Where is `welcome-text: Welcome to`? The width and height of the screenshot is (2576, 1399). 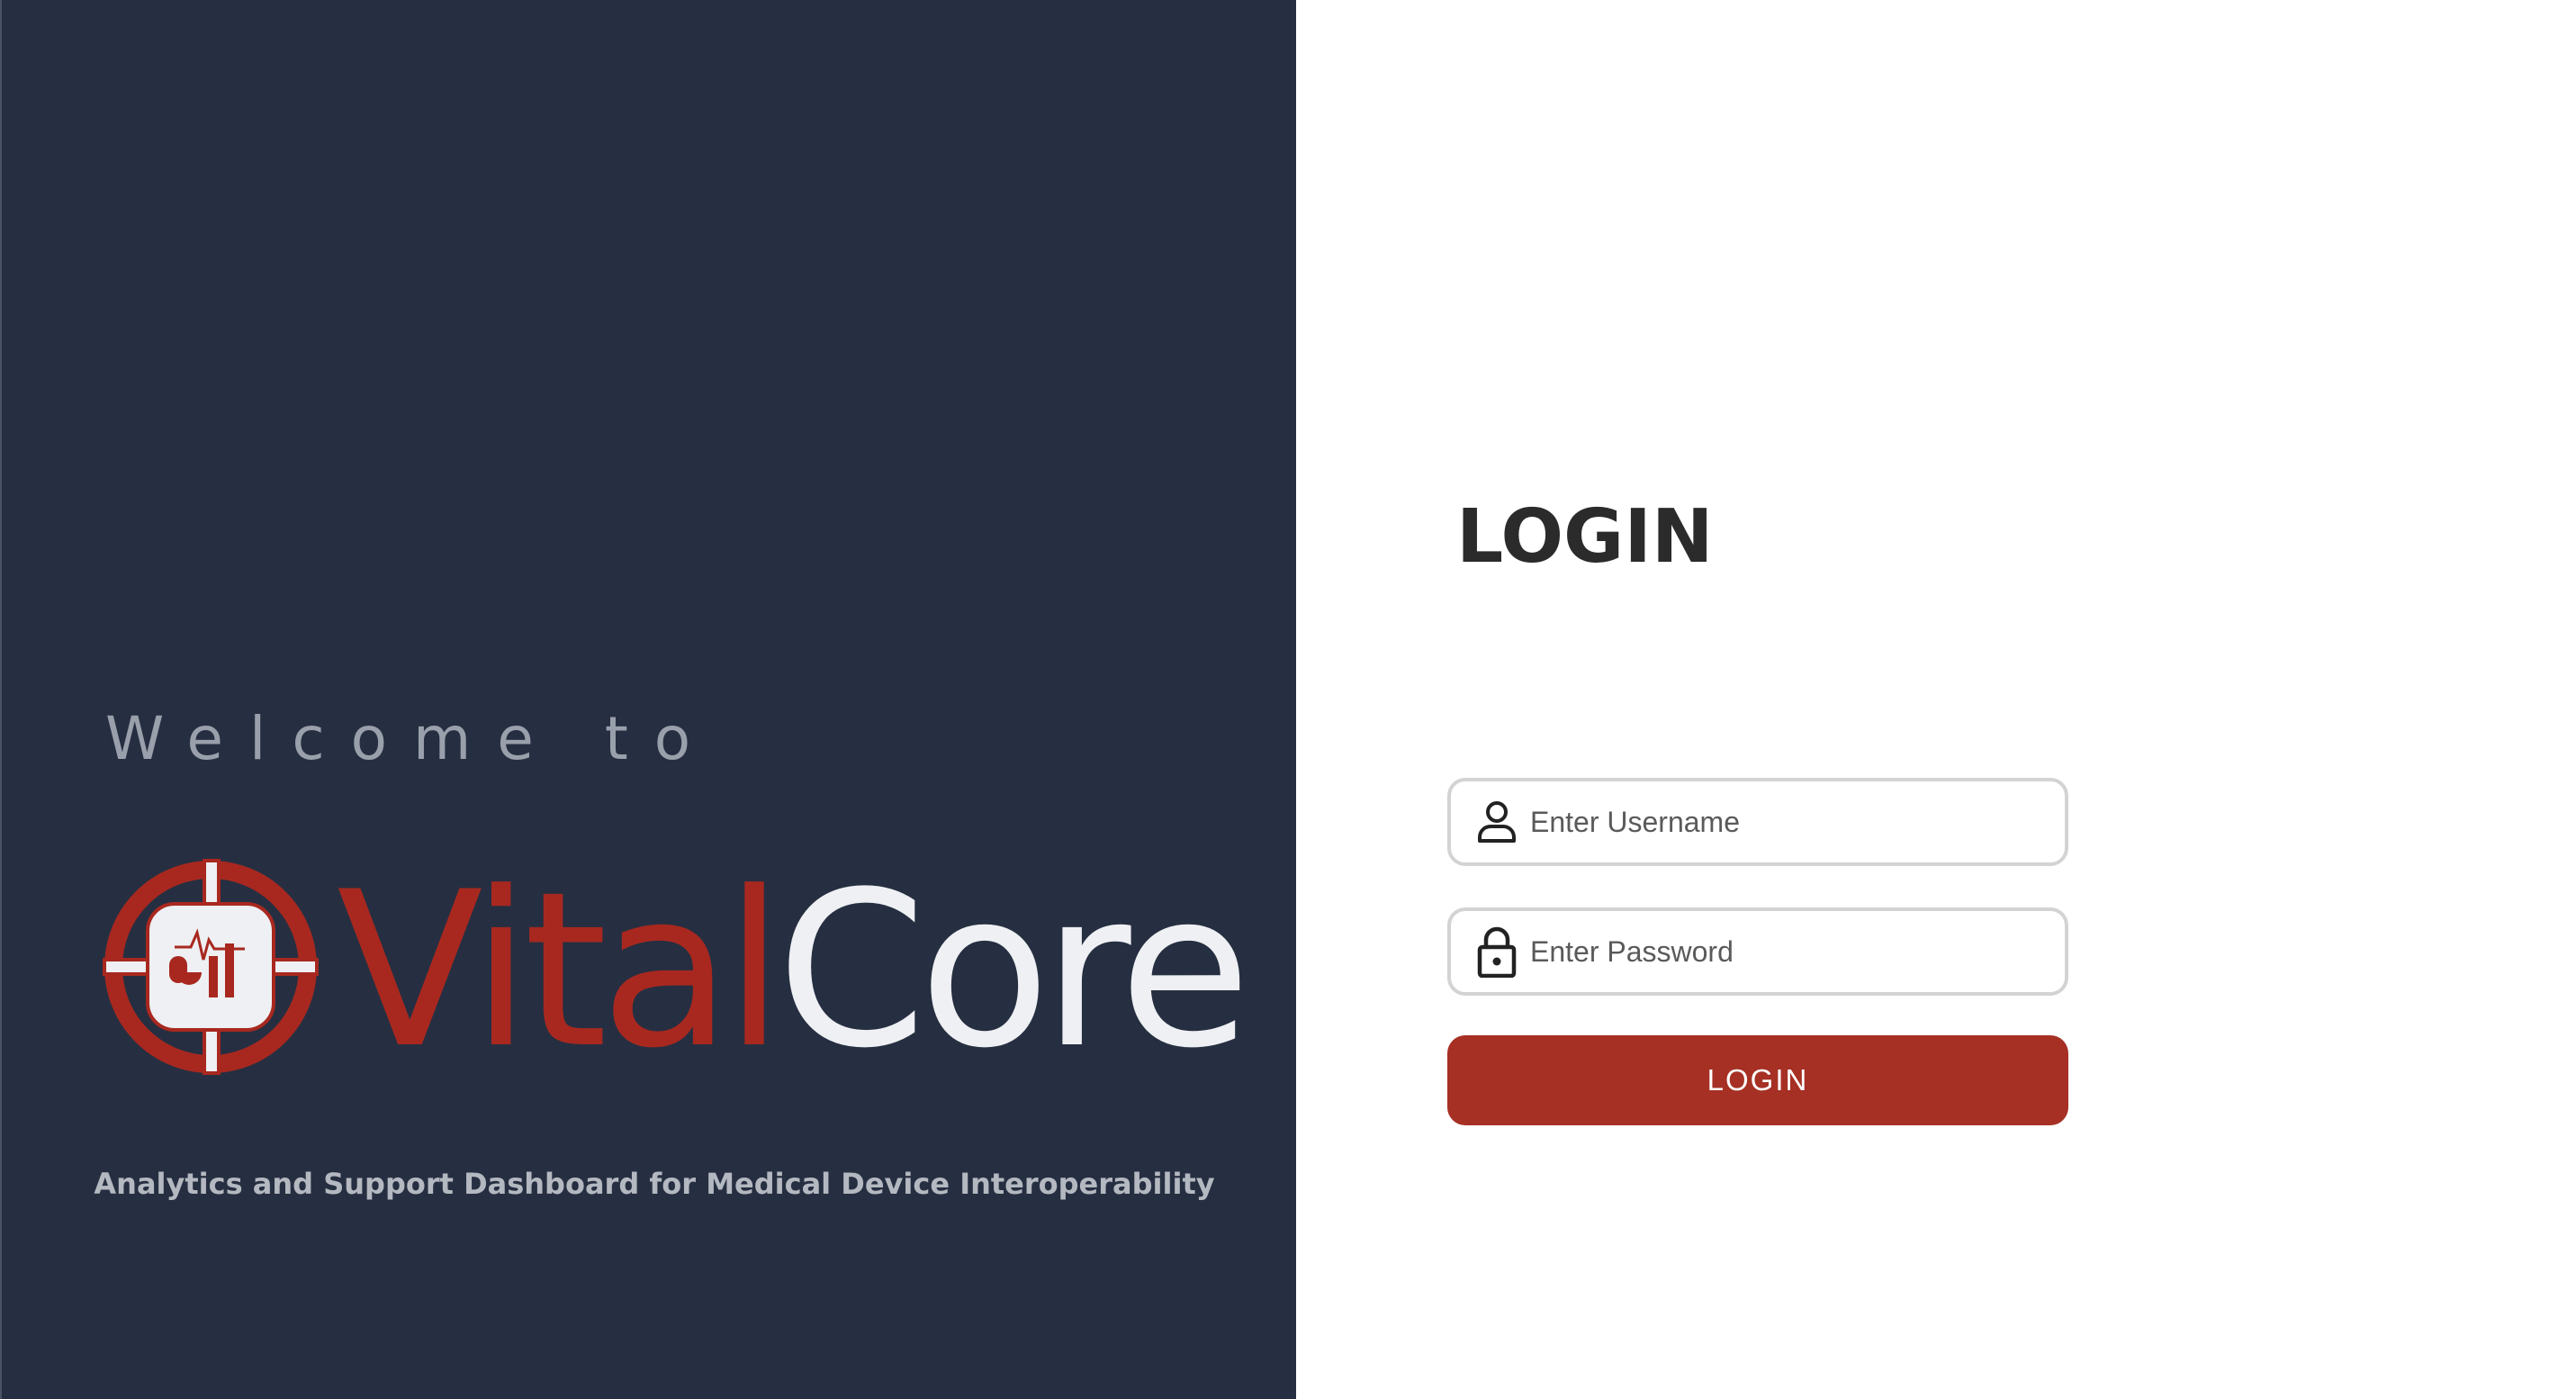 welcome-text: Welcome to is located at coordinates (411, 739).